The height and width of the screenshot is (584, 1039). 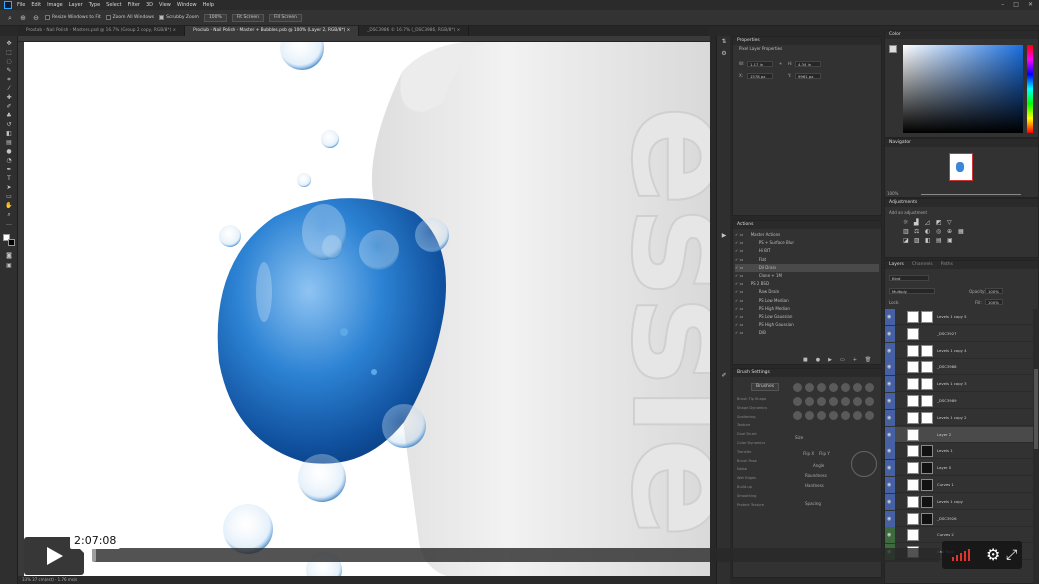 What do you see at coordinates (9, 124) in the screenshot?
I see `history-brush-icon: ↺` at bounding box center [9, 124].